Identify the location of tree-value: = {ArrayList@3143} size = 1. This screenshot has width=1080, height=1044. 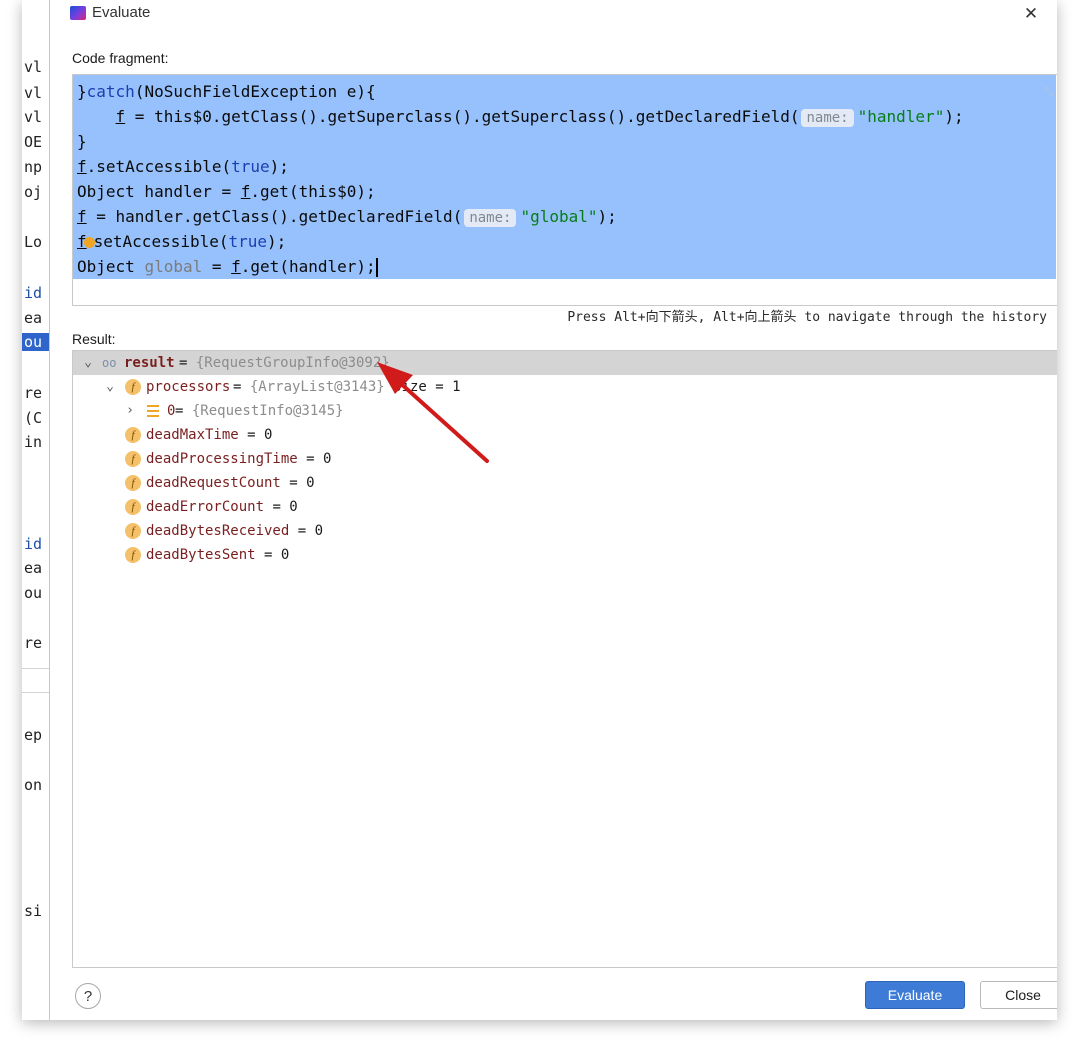
(347, 387).